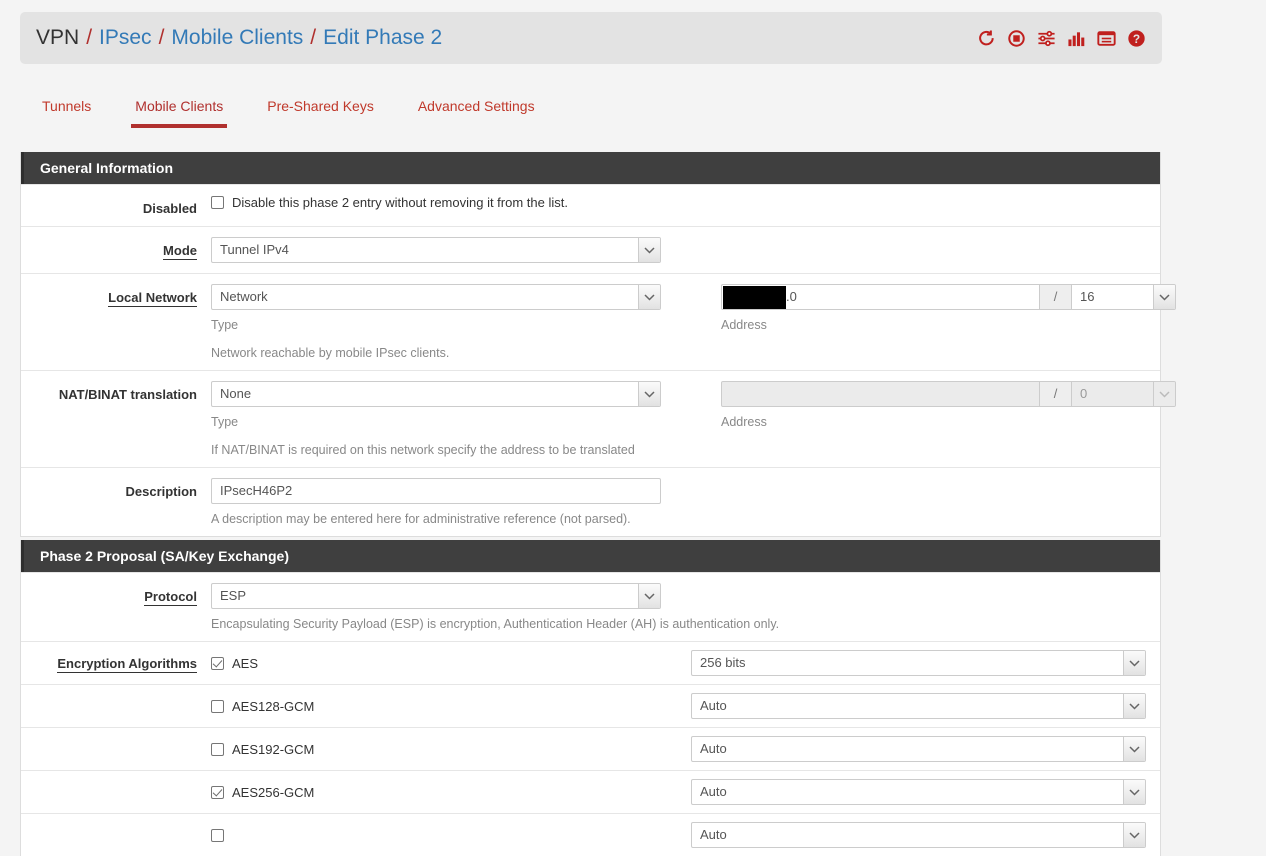 The height and width of the screenshot is (856, 1266). What do you see at coordinates (273, 792) in the screenshot?
I see `encryption-aes256gcm-label: AES256-GCM` at bounding box center [273, 792].